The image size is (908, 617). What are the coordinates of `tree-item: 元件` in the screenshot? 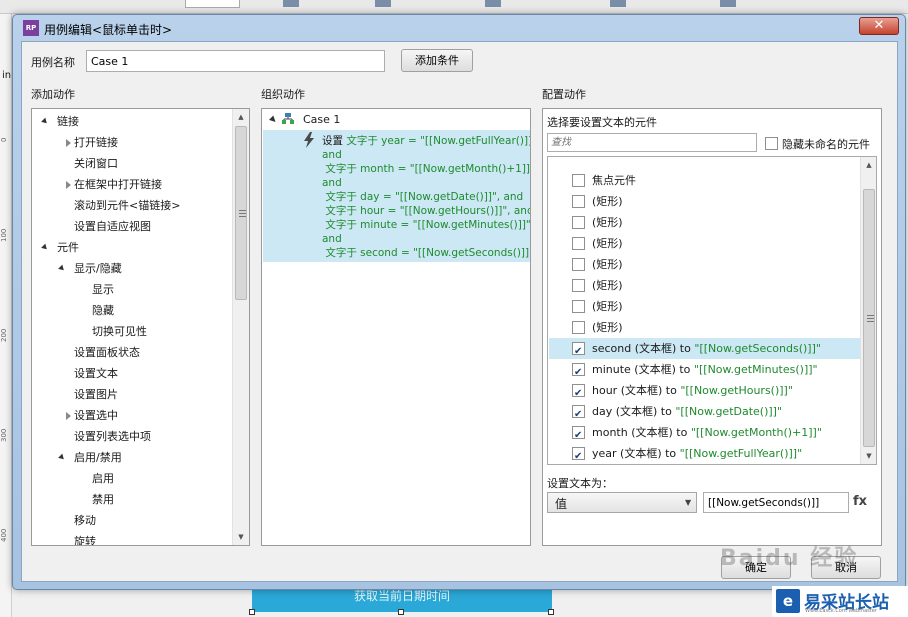 It's located at (131, 247).